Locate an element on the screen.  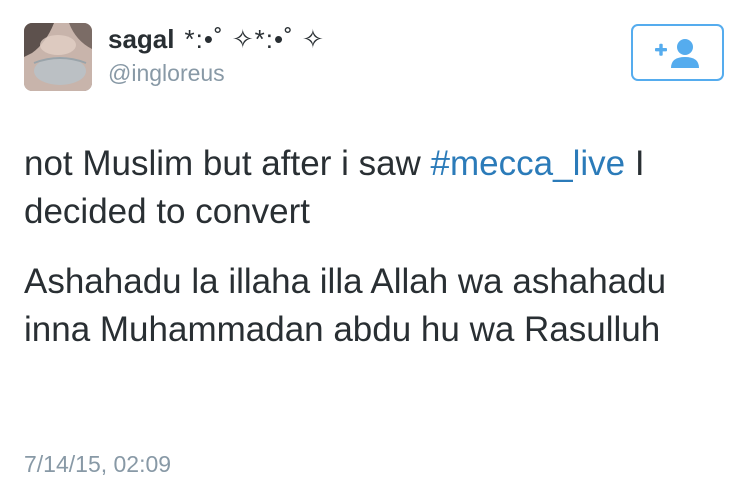
add-user-icon is located at coordinates (676, 53).